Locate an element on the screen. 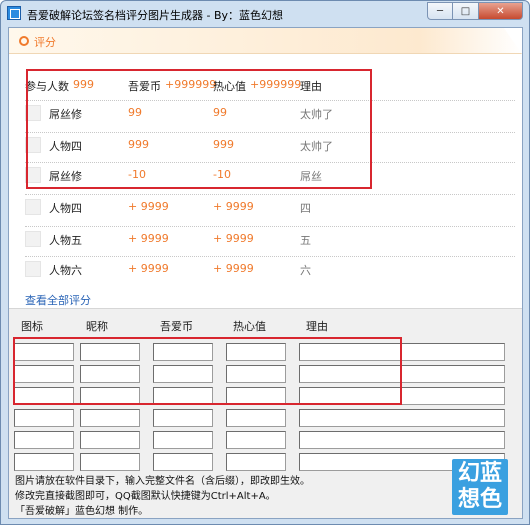 This screenshot has height=525, width=530. reason-text: 五 is located at coordinates (305, 240).